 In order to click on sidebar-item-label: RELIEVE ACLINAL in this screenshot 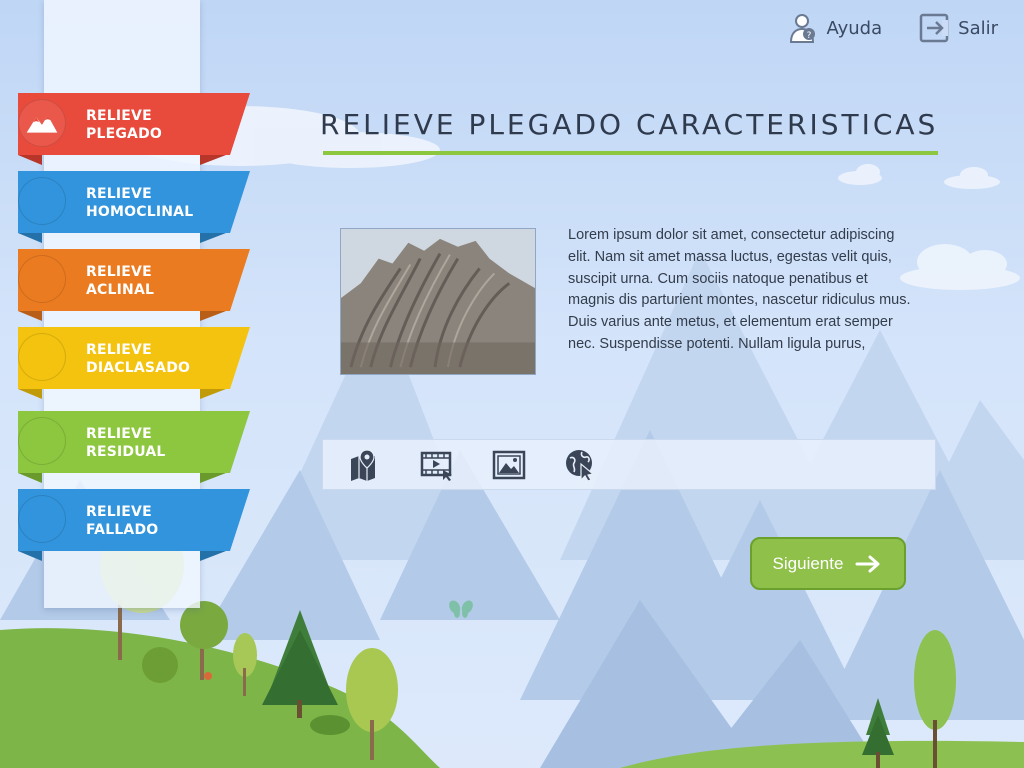, I will do `click(156, 281)`.